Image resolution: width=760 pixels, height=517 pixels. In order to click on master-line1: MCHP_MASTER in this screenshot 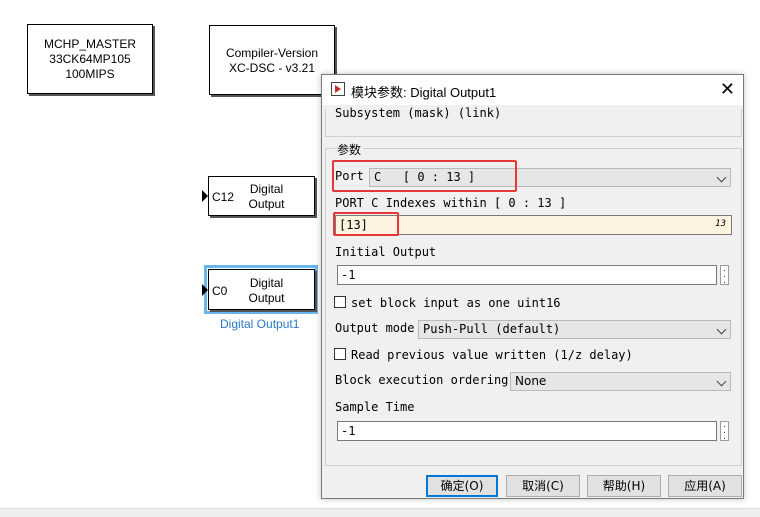, I will do `click(89, 44)`.